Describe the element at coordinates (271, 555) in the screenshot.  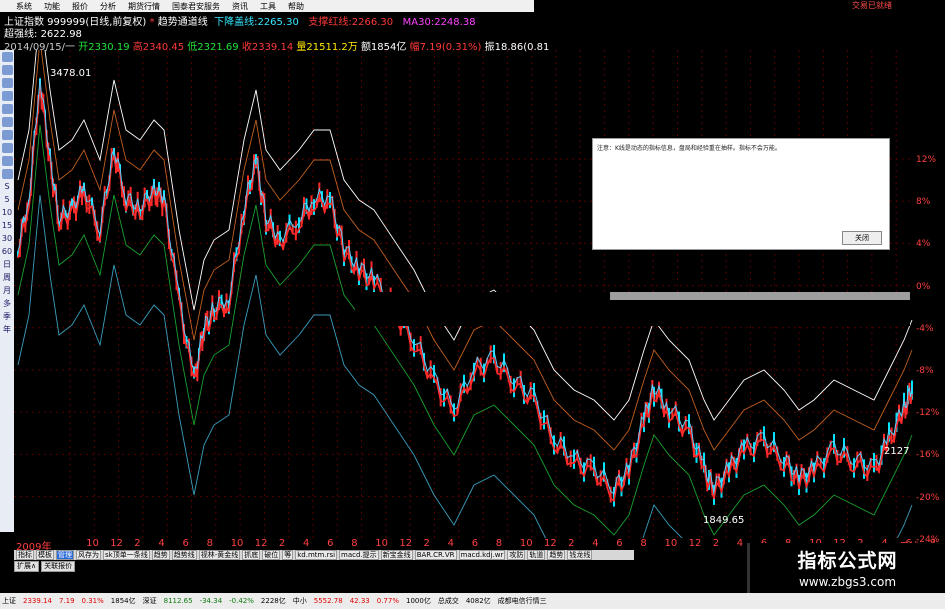
I see `indicator-tab: 破位` at that location.